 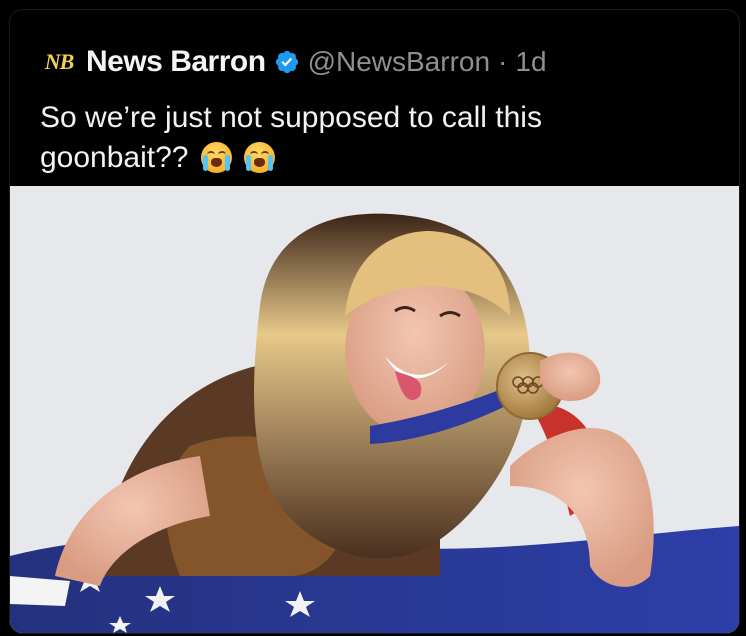 What do you see at coordinates (176, 62) in the screenshot?
I see `author-name: News Barron` at bounding box center [176, 62].